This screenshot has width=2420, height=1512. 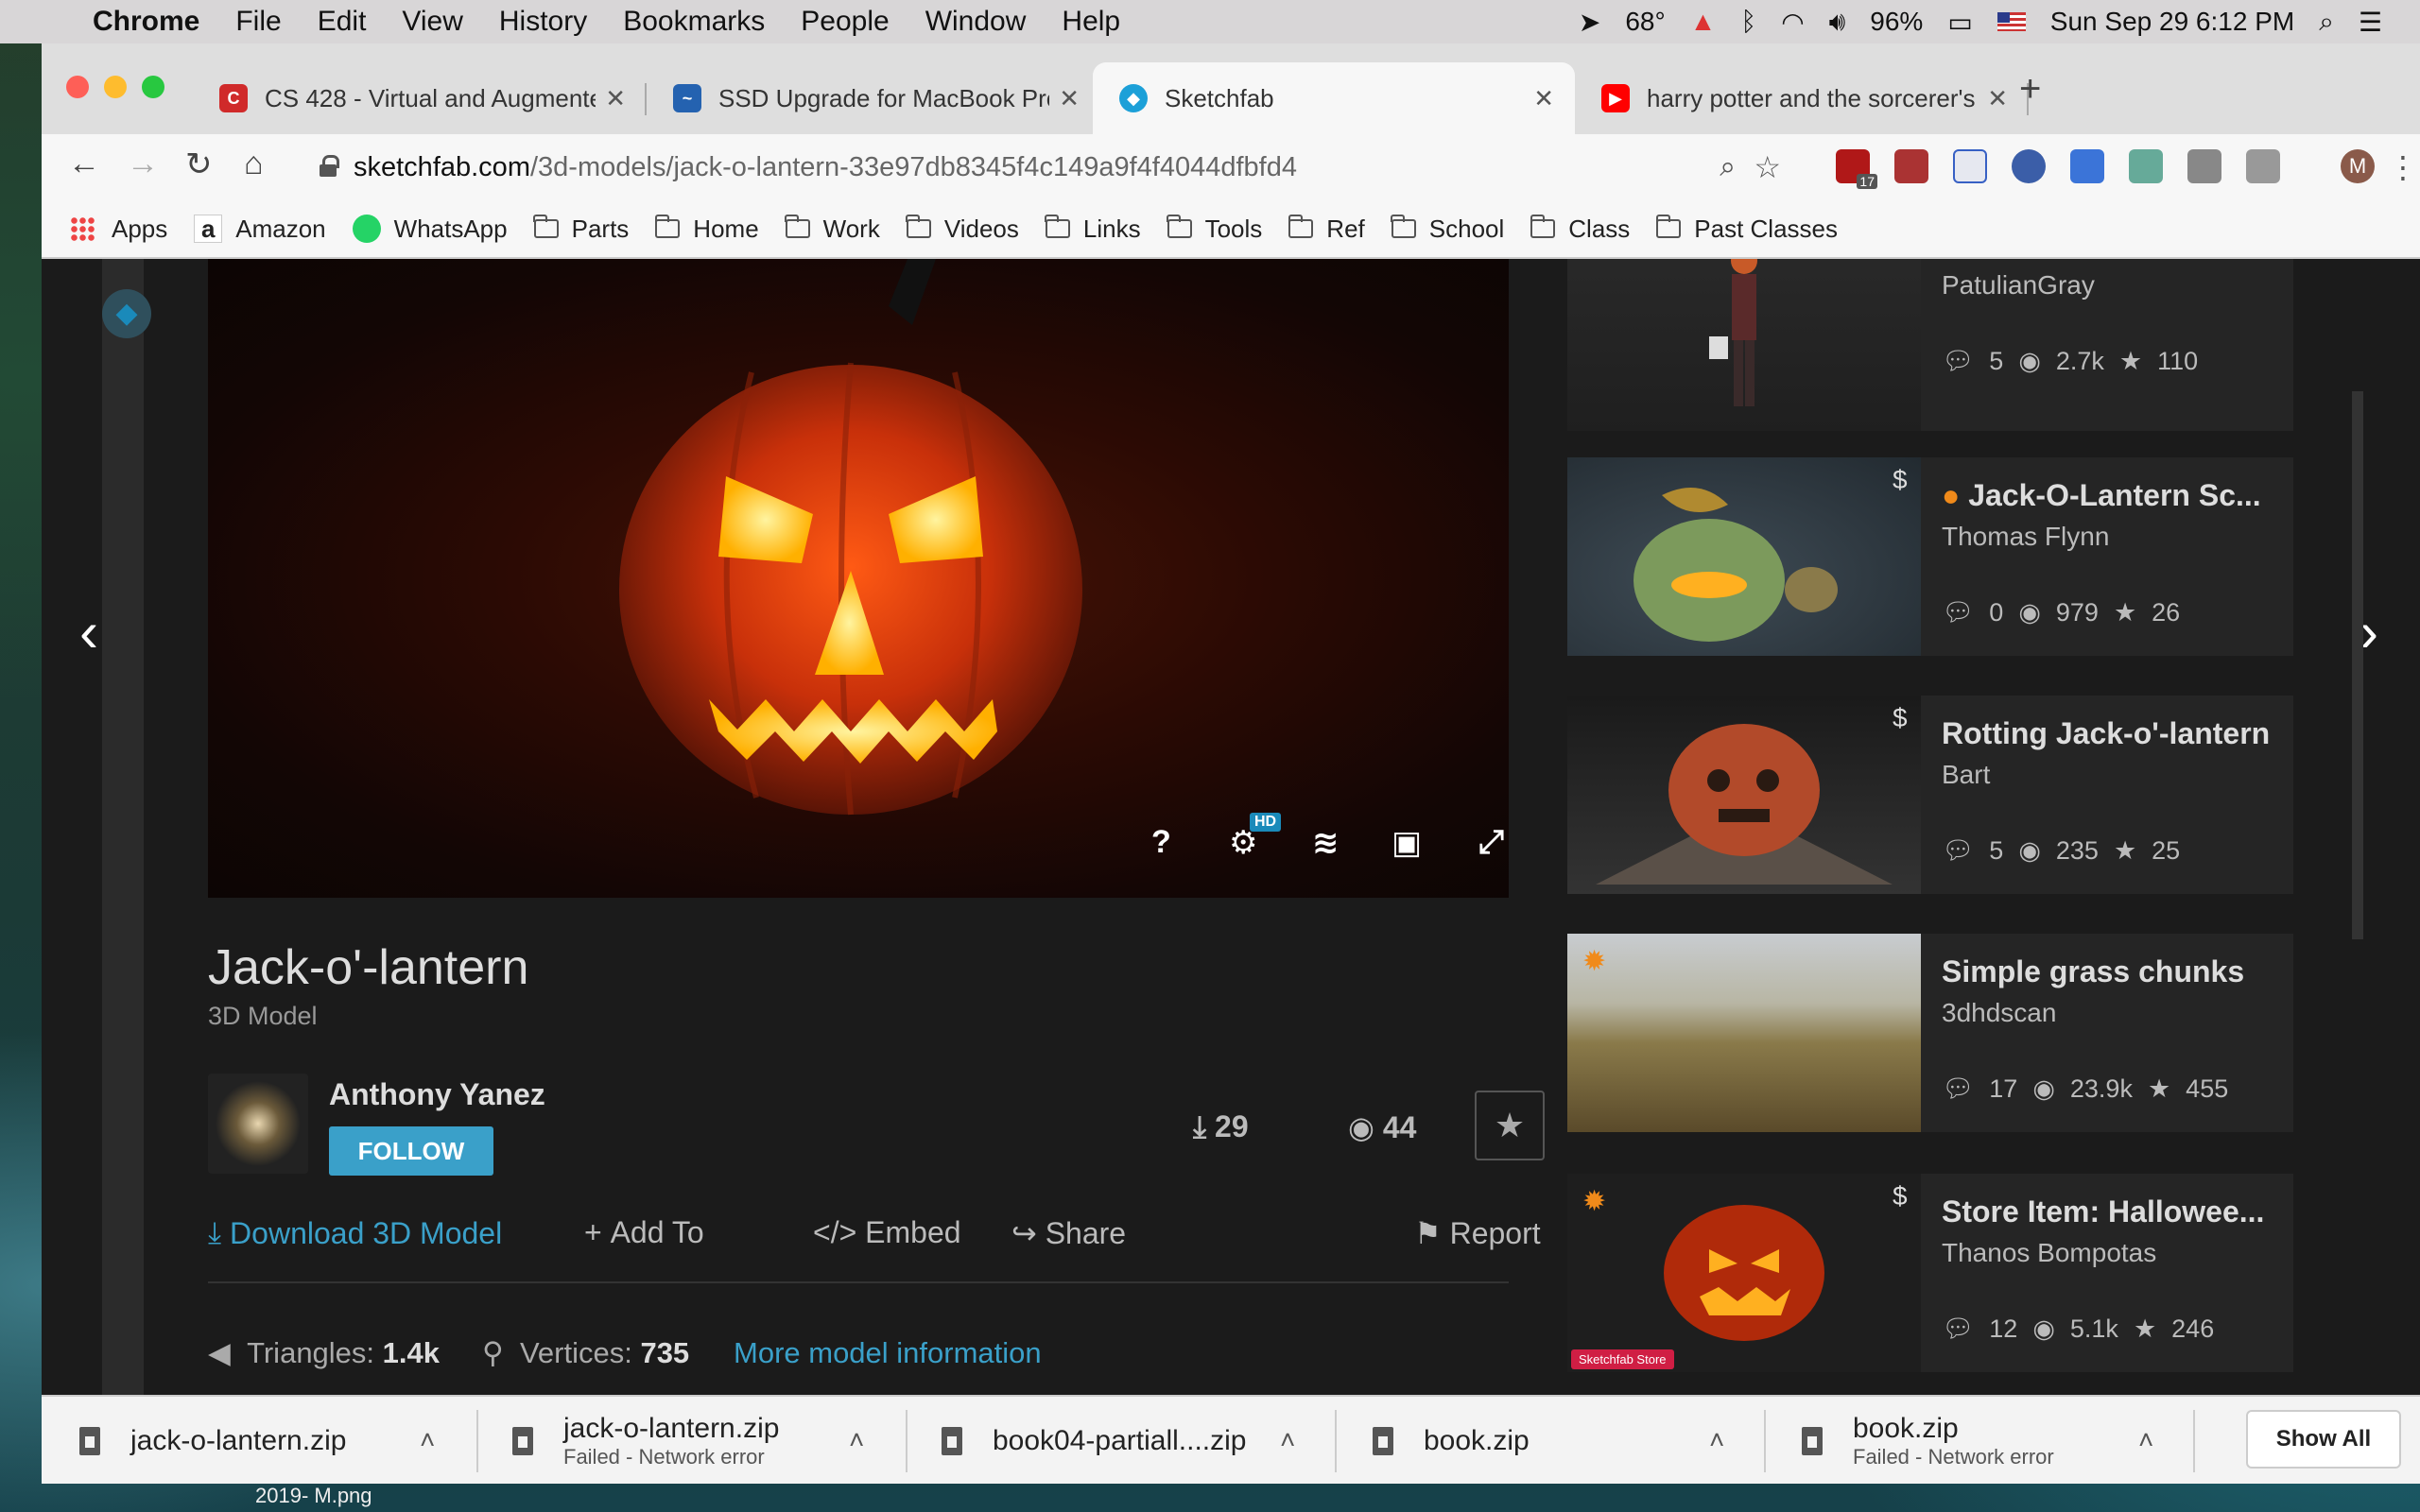 I want to click on notification-center-icon: ☰, so click(x=2370, y=22).